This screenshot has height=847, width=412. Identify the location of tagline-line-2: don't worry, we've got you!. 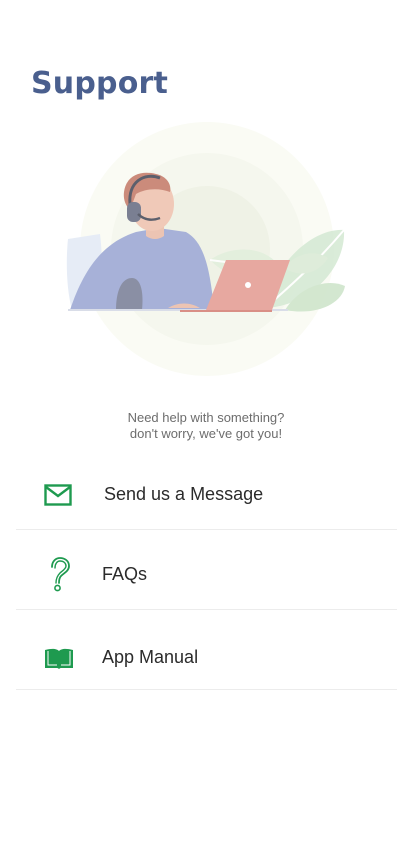
(206, 433).